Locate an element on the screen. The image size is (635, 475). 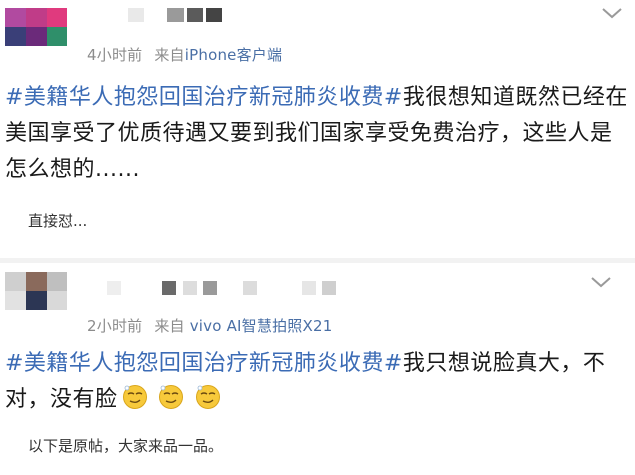
comment-reply: 以下是原帖，大家来品一品。 is located at coordinates (126, 446).